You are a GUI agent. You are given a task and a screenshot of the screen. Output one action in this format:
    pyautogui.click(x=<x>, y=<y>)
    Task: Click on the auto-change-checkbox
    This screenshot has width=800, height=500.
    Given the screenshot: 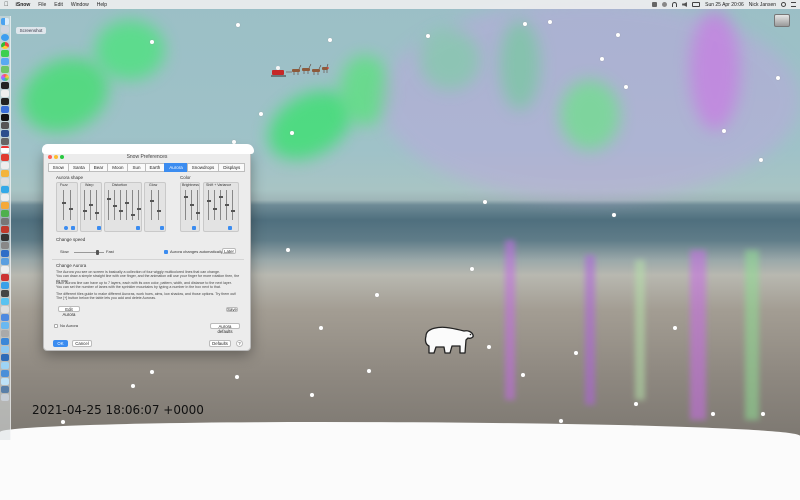 What is the action you would take?
    pyautogui.click(x=166, y=252)
    